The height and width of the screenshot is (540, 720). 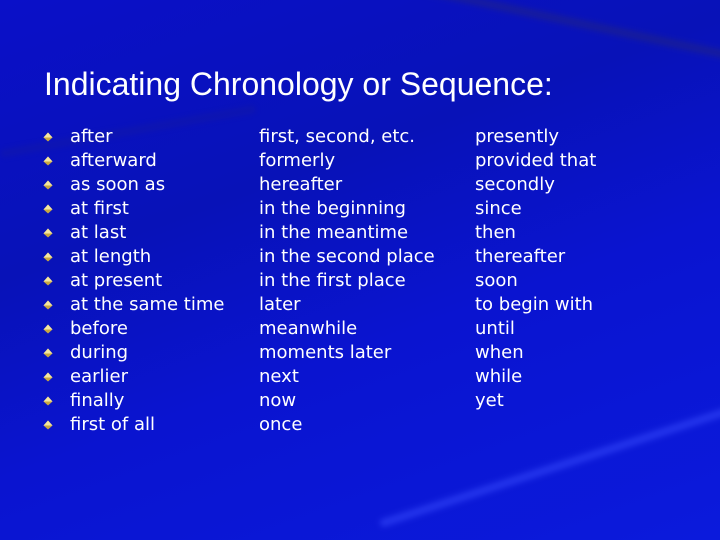 I want to click on list-item: in the meantime, so click(x=347, y=233).